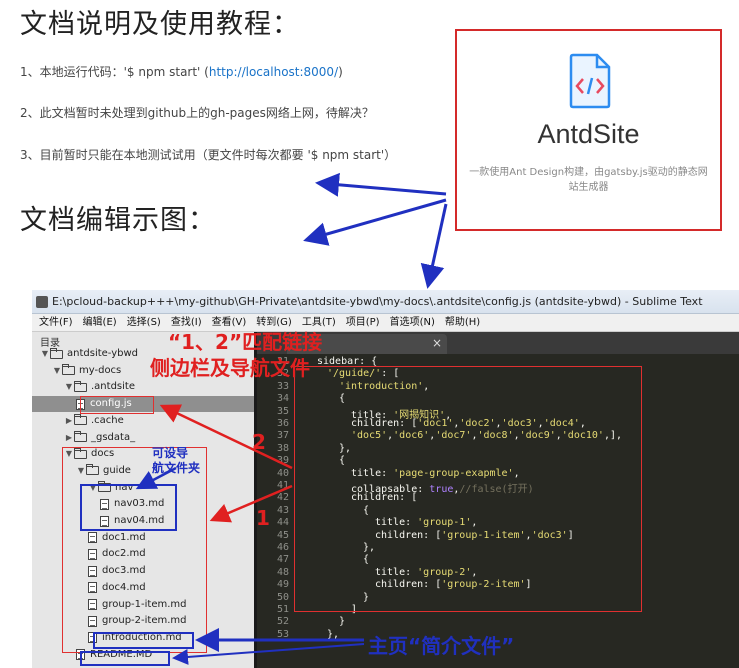 This screenshot has width=739, height=668. I want to click on close-icon: ×, so click(437, 343).